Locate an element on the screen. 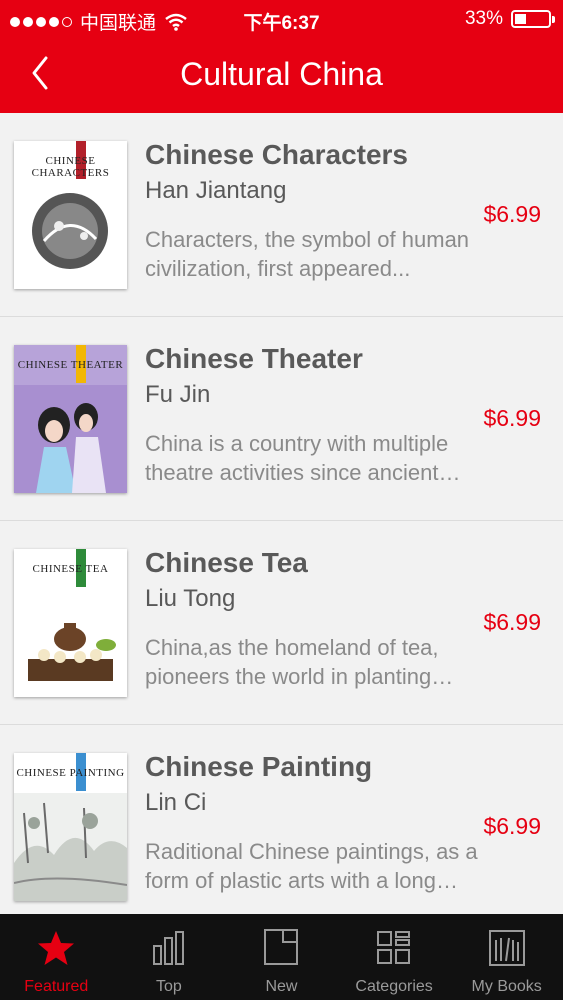  tab-label: My Books is located at coordinates (506, 986).